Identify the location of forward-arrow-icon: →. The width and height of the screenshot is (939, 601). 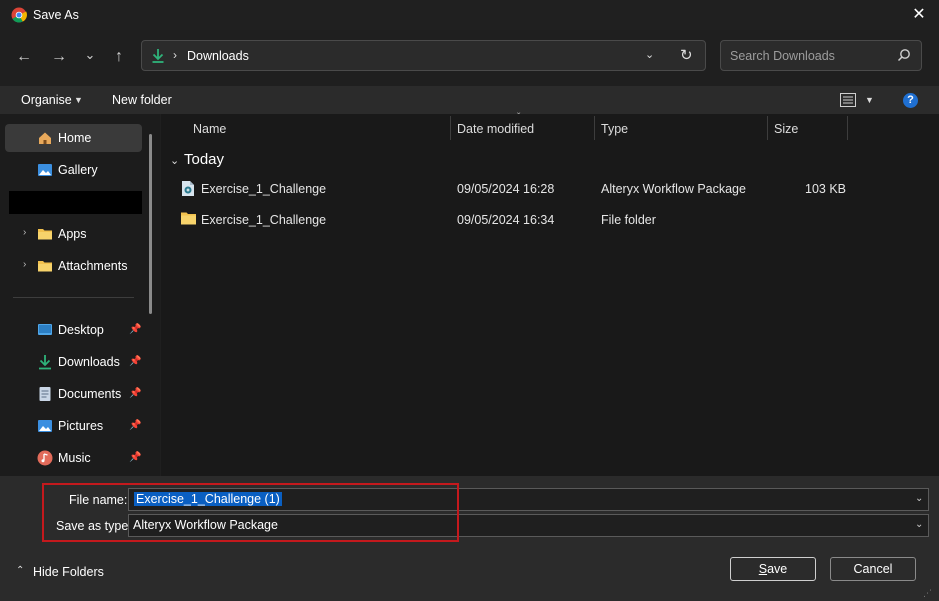
(59, 57).